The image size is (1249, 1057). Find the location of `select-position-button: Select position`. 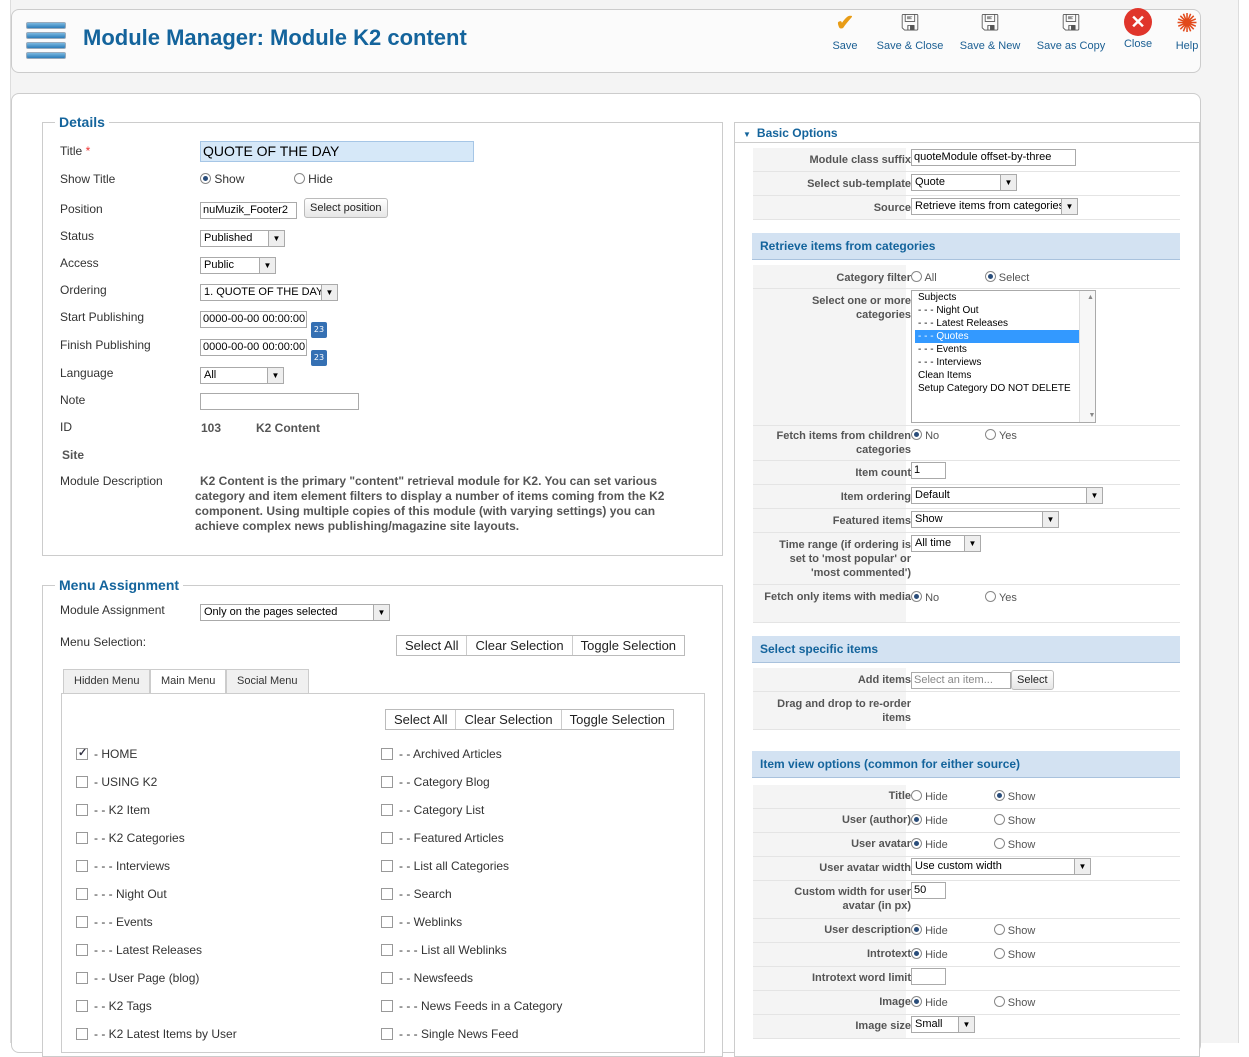

select-position-button: Select position is located at coordinates (346, 208).